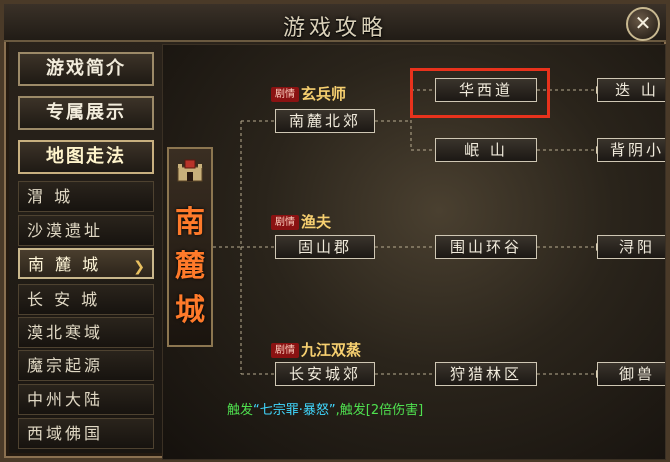 This screenshot has width=670, height=462. Describe the element at coordinates (325, 121) in the screenshot. I see `route-node-nanlu-north: 南麓北郊` at that location.